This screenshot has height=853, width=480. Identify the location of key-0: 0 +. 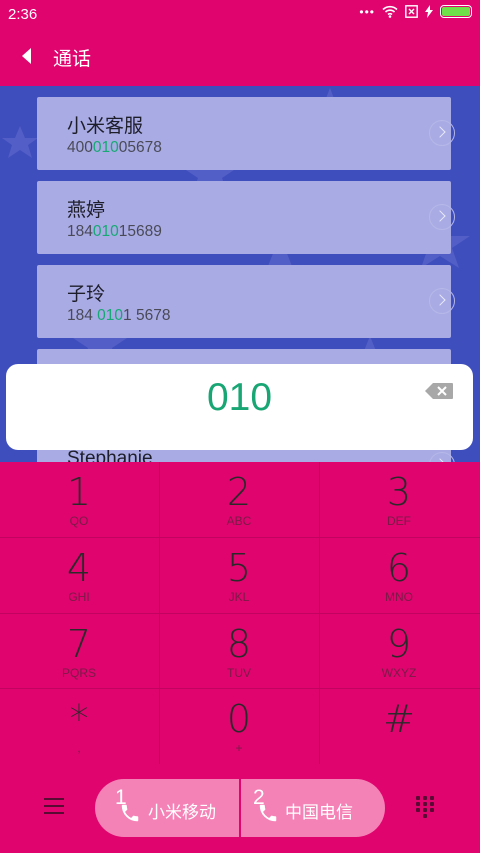
(239, 726).